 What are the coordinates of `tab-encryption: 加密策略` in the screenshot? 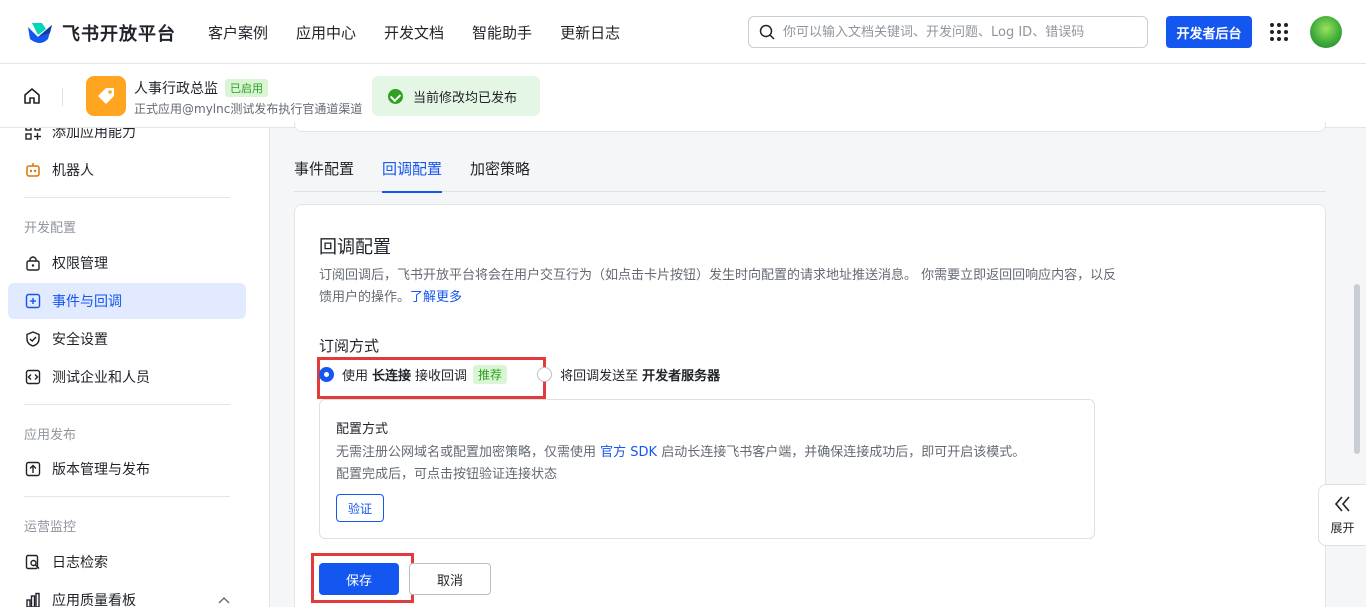 It's located at (500, 173).